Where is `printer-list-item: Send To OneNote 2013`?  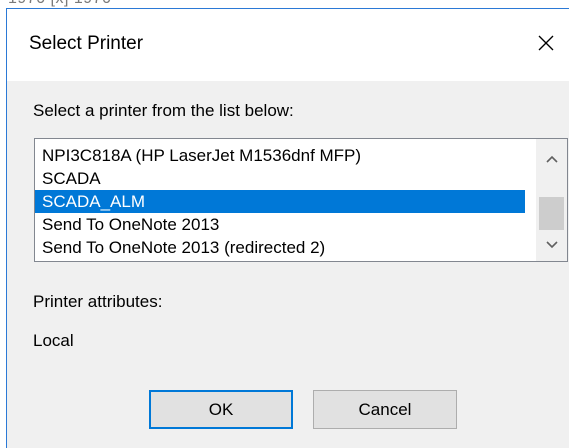 printer-list-item: Send To OneNote 2013 is located at coordinates (280, 224).